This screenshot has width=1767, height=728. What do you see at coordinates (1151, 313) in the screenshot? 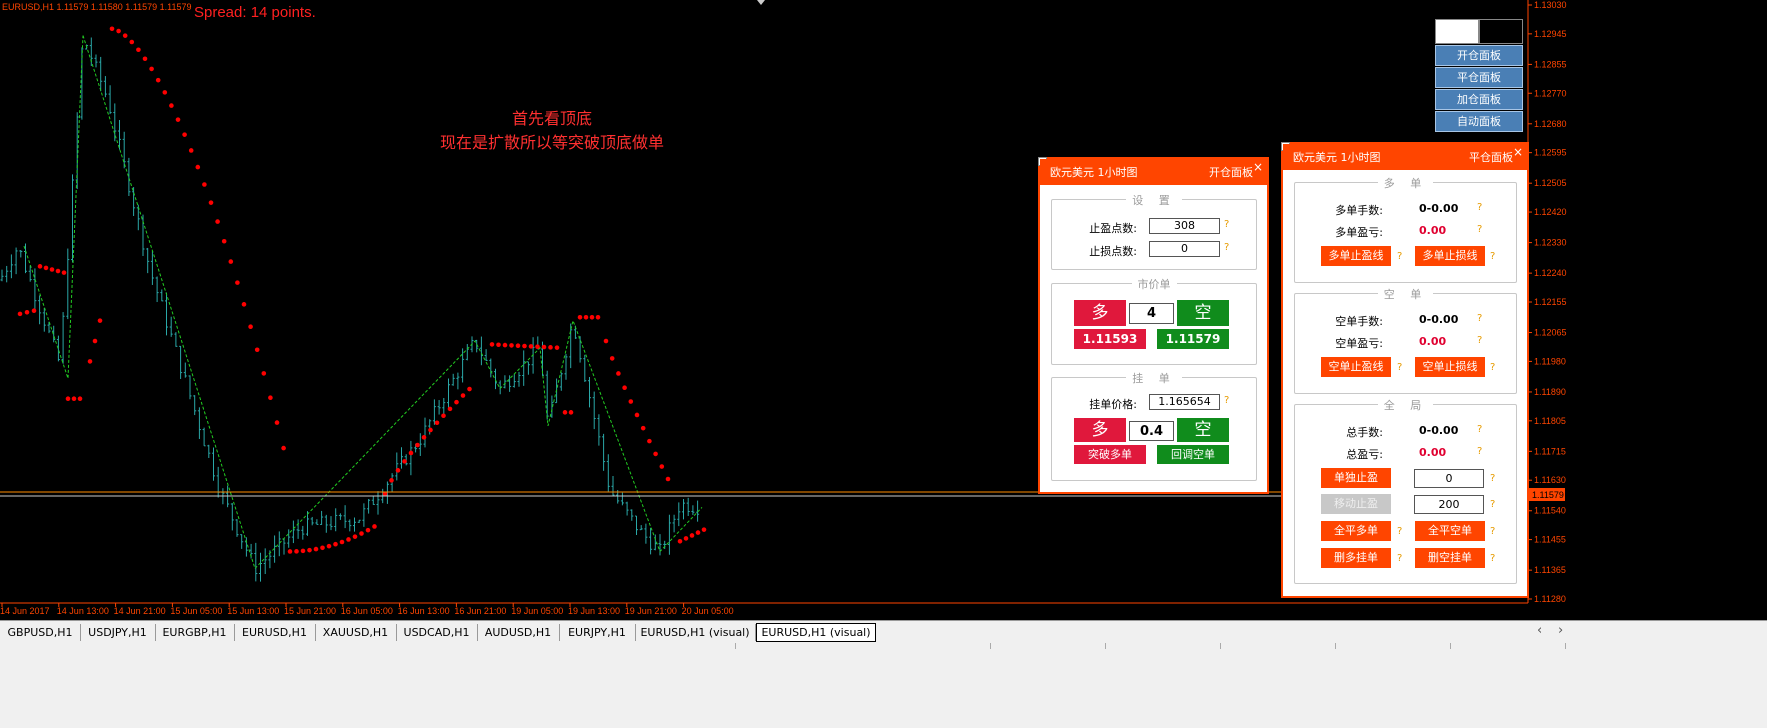
I see `market-lots-input` at bounding box center [1151, 313].